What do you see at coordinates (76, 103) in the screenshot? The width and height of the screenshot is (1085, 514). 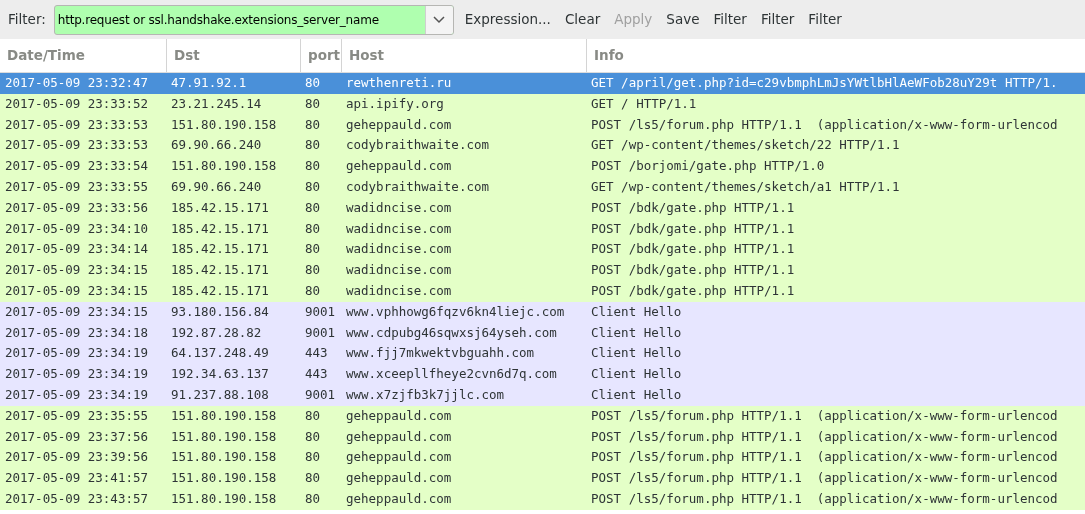 I see `table-cell-text: 2017-05-09 23:33:52` at bounding box center [76, 103].